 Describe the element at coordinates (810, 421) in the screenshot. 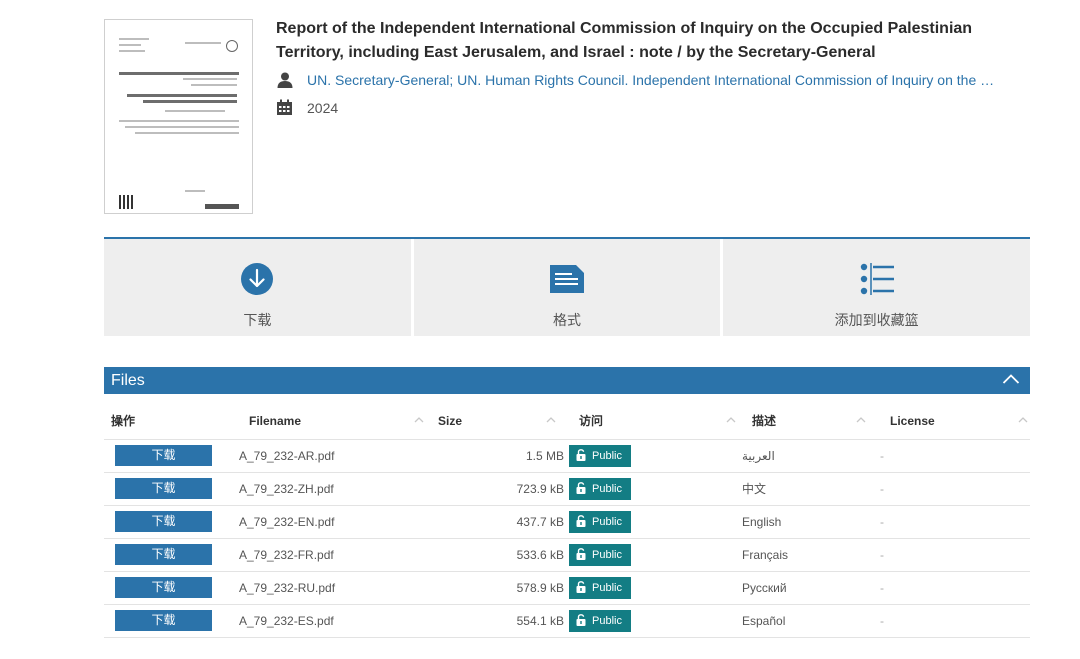

I see `column-header-description: 描述` at that location.